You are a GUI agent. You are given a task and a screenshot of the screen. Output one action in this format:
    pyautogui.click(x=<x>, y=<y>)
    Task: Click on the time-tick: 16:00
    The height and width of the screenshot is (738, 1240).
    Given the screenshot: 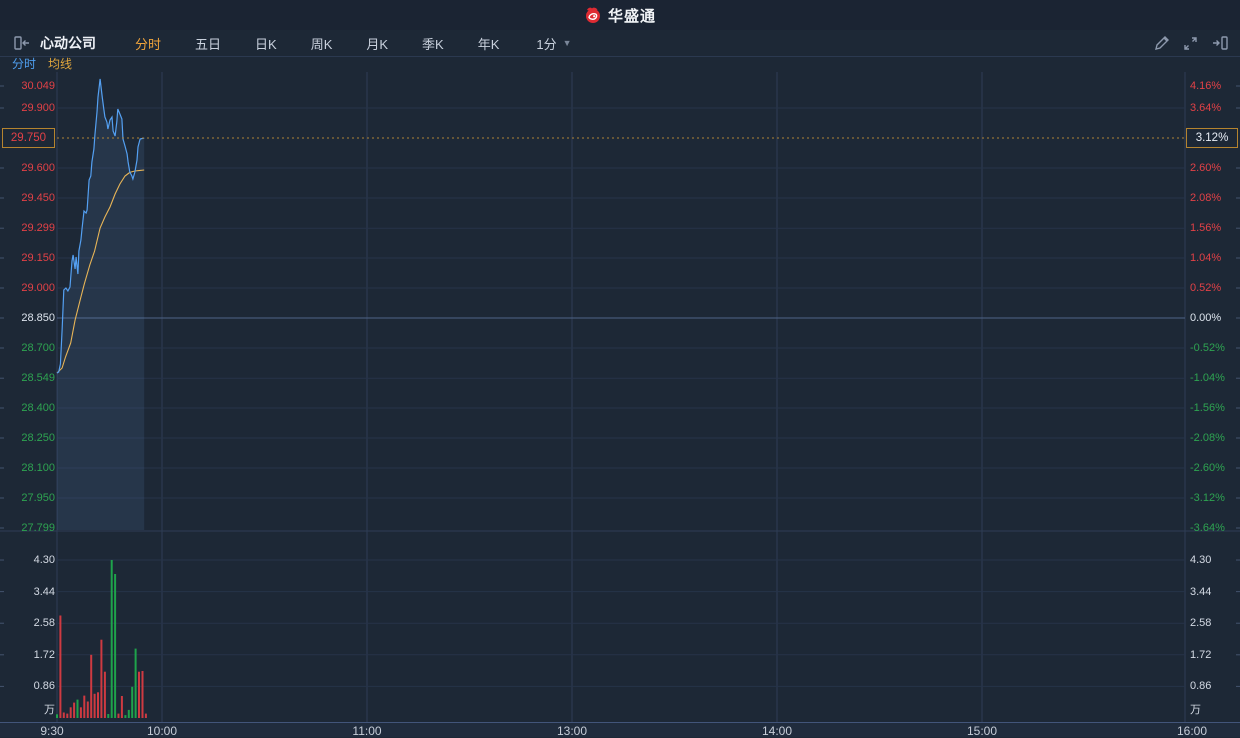 What is the action you would take?
    pyautogui.click(x=1192, y=731)
    